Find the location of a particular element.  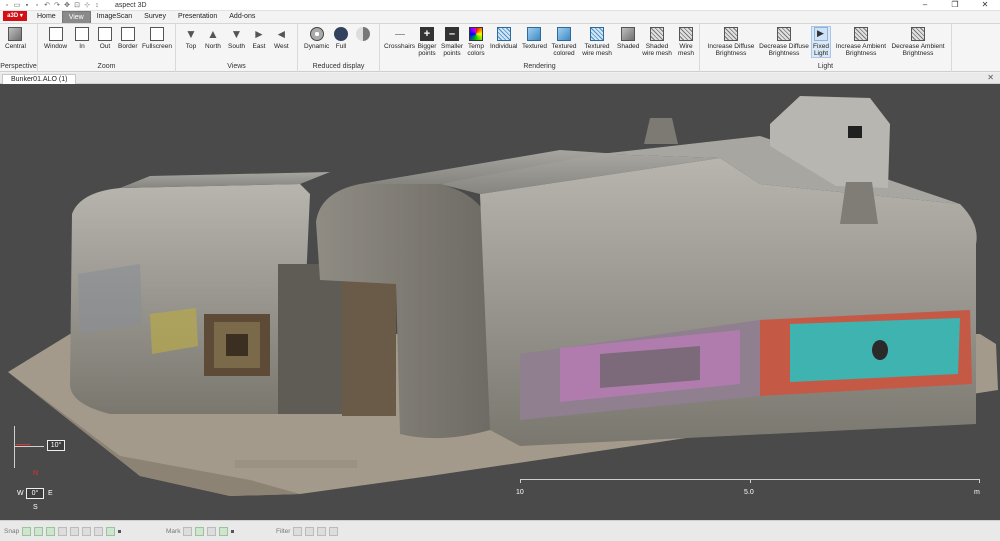

minimize-button: – is located at coordinates (925, 5).